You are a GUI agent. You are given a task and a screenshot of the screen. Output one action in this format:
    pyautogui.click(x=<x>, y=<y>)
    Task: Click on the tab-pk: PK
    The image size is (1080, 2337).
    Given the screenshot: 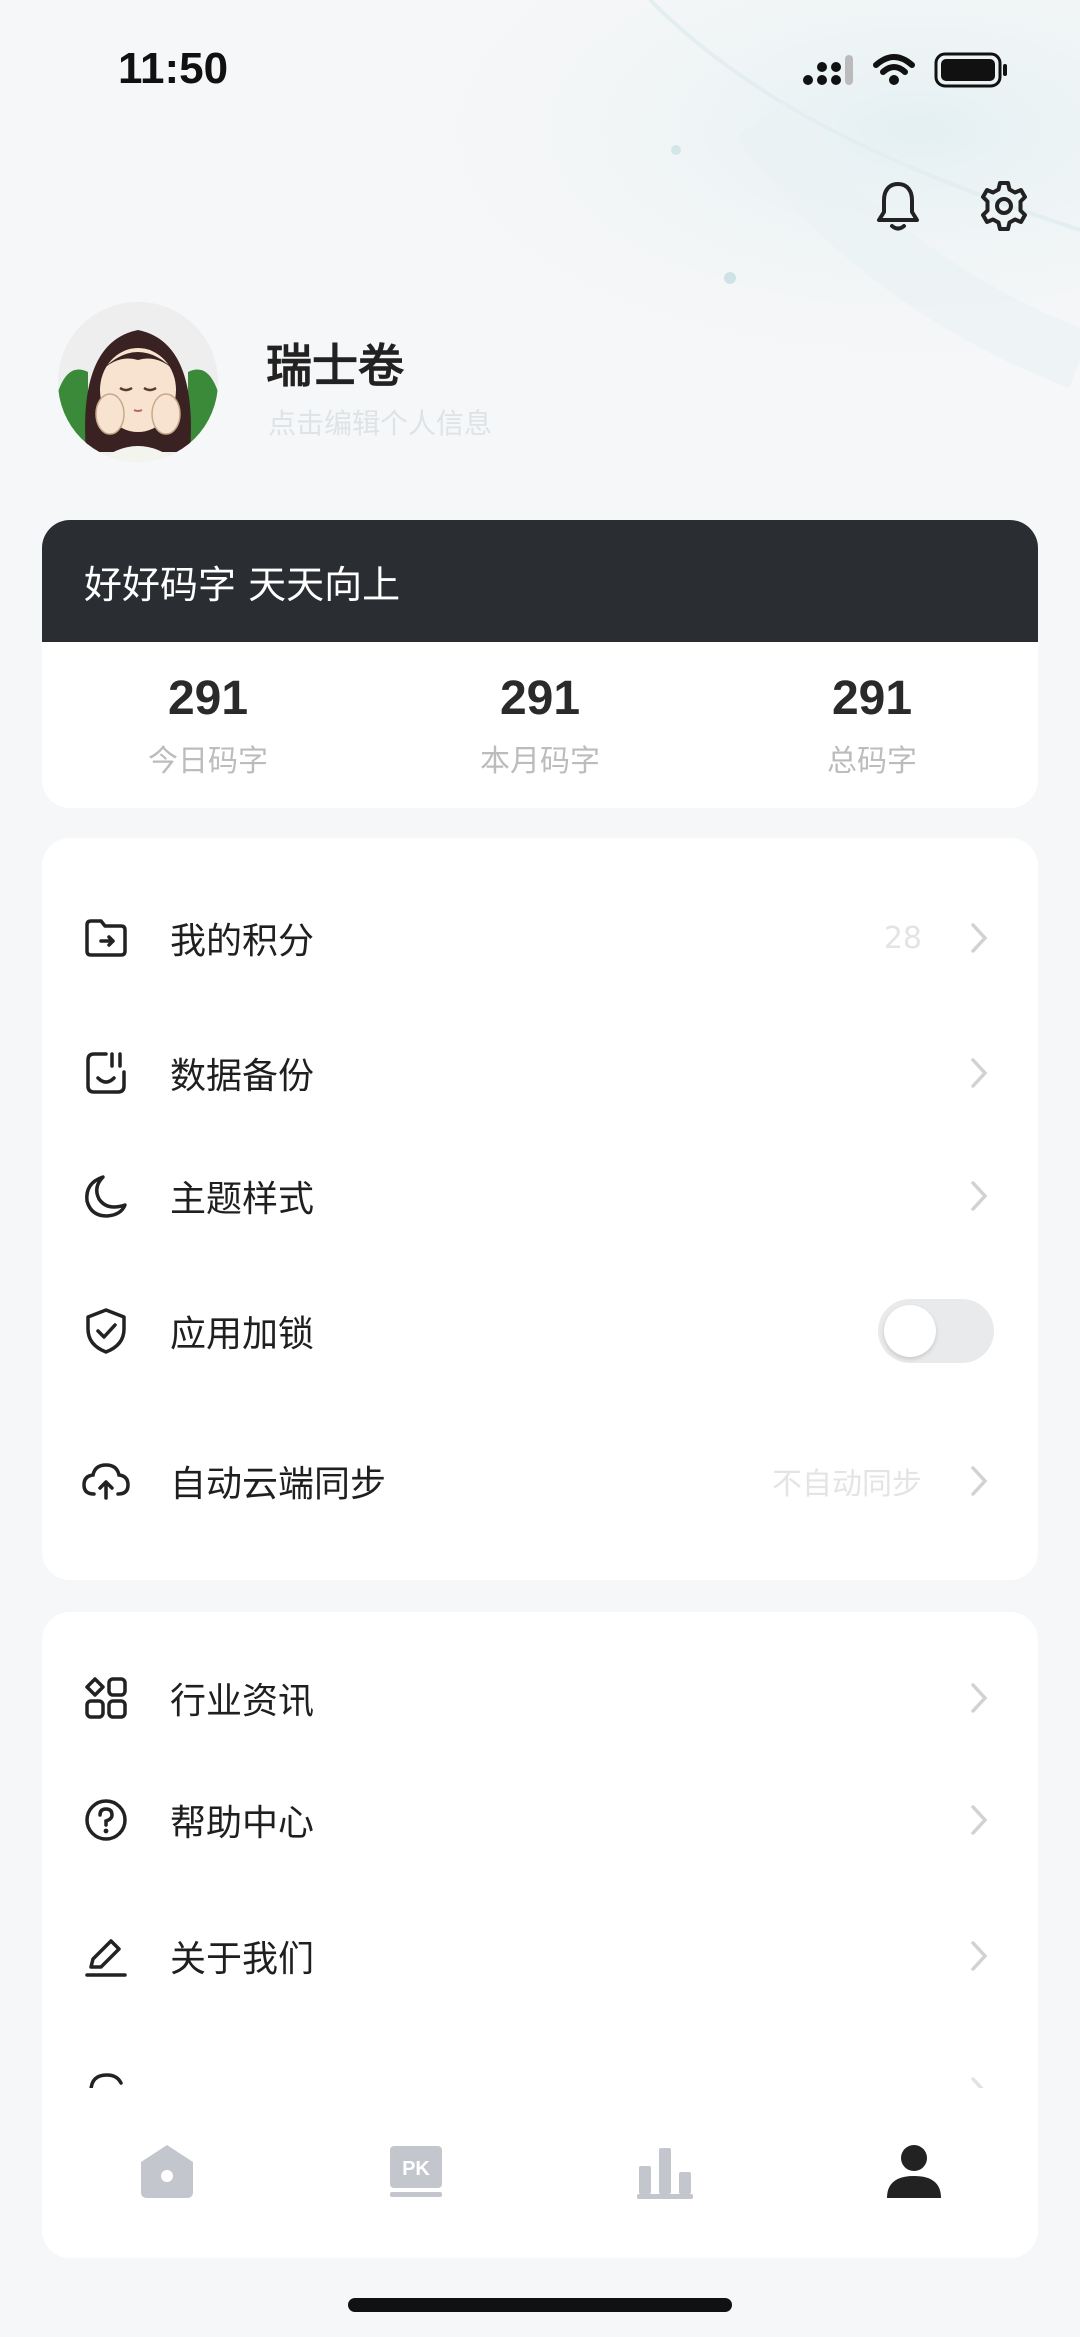 What is the action you would take?
    pyautogui.click(x=415, y=2173)
    